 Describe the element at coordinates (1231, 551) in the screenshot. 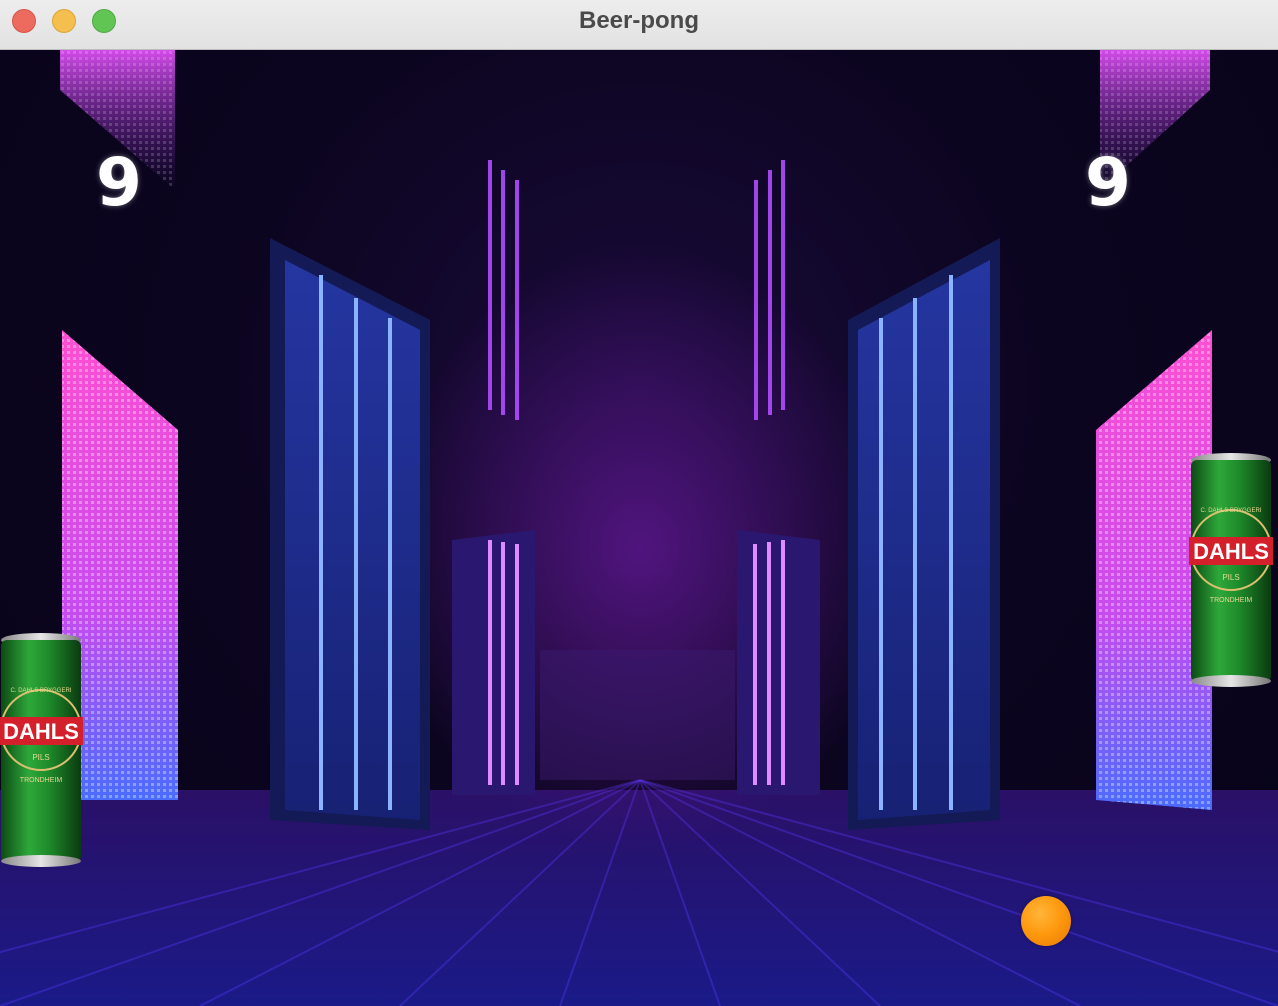

I see `paddle-right-brand: DAHLS` at that location.